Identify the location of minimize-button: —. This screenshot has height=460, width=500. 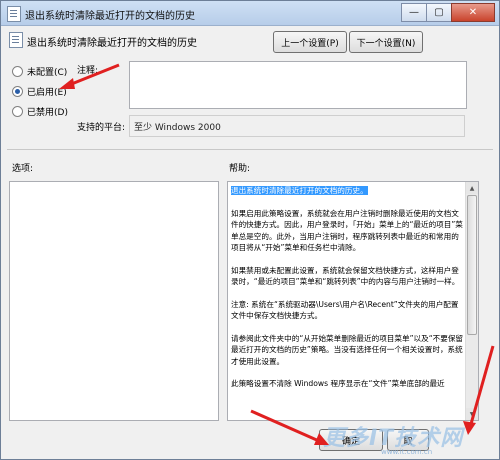
(414, 12).